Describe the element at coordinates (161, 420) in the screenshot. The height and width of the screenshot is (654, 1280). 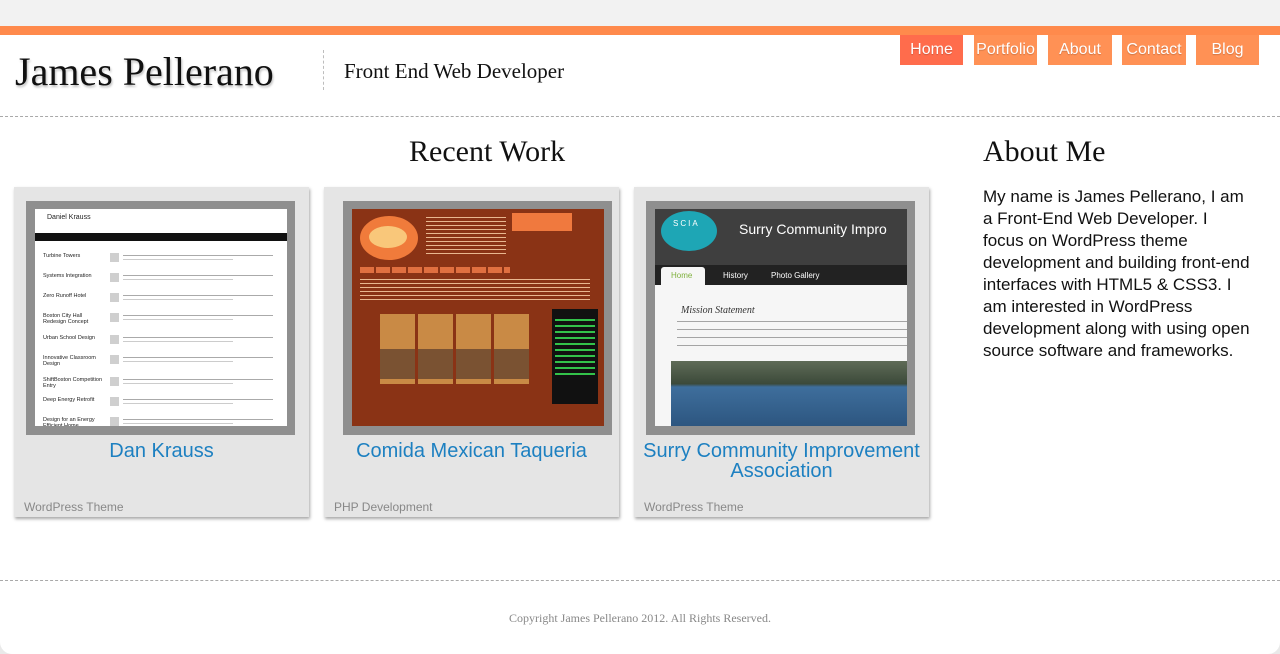
I see `thumb-row: Design for an Energy Efficient Home` at that location.